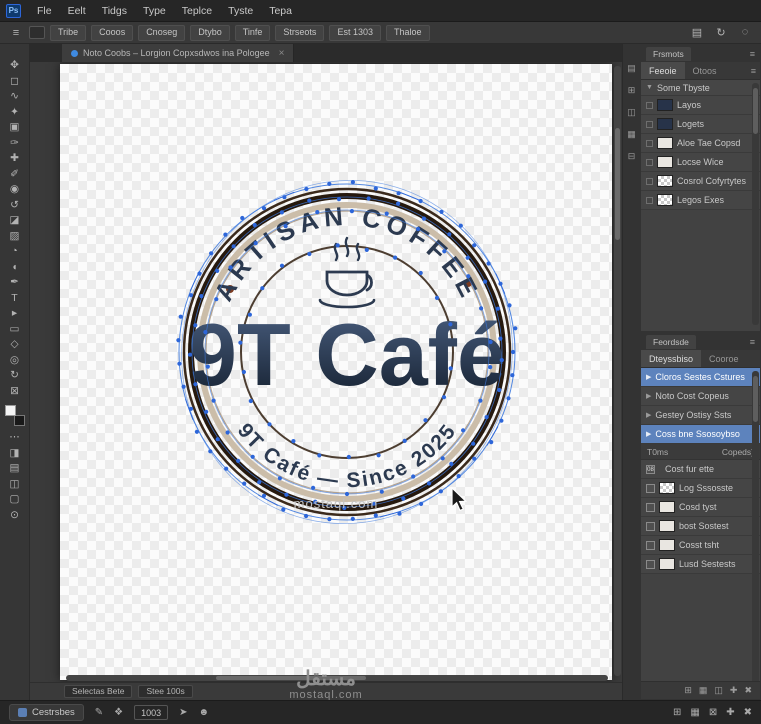 The width and height of the screenshot is (761, 724). Describe the element at coordinates (700, 377) in the screenshot. I see `property-group-row: ▶ Cloros Sestes Cstures` at that location.